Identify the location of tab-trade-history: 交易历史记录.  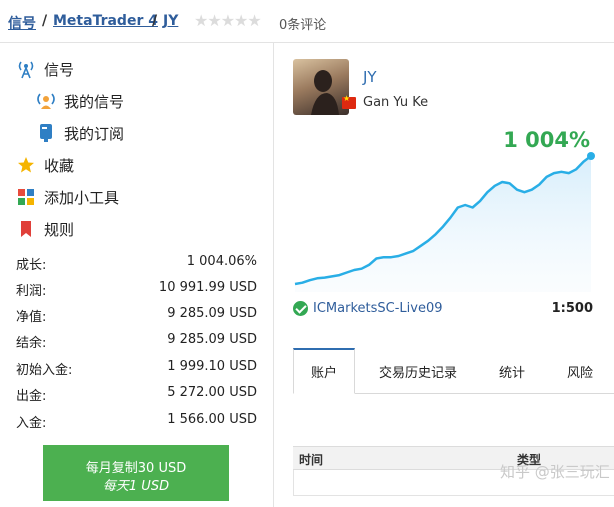
(418, 371).